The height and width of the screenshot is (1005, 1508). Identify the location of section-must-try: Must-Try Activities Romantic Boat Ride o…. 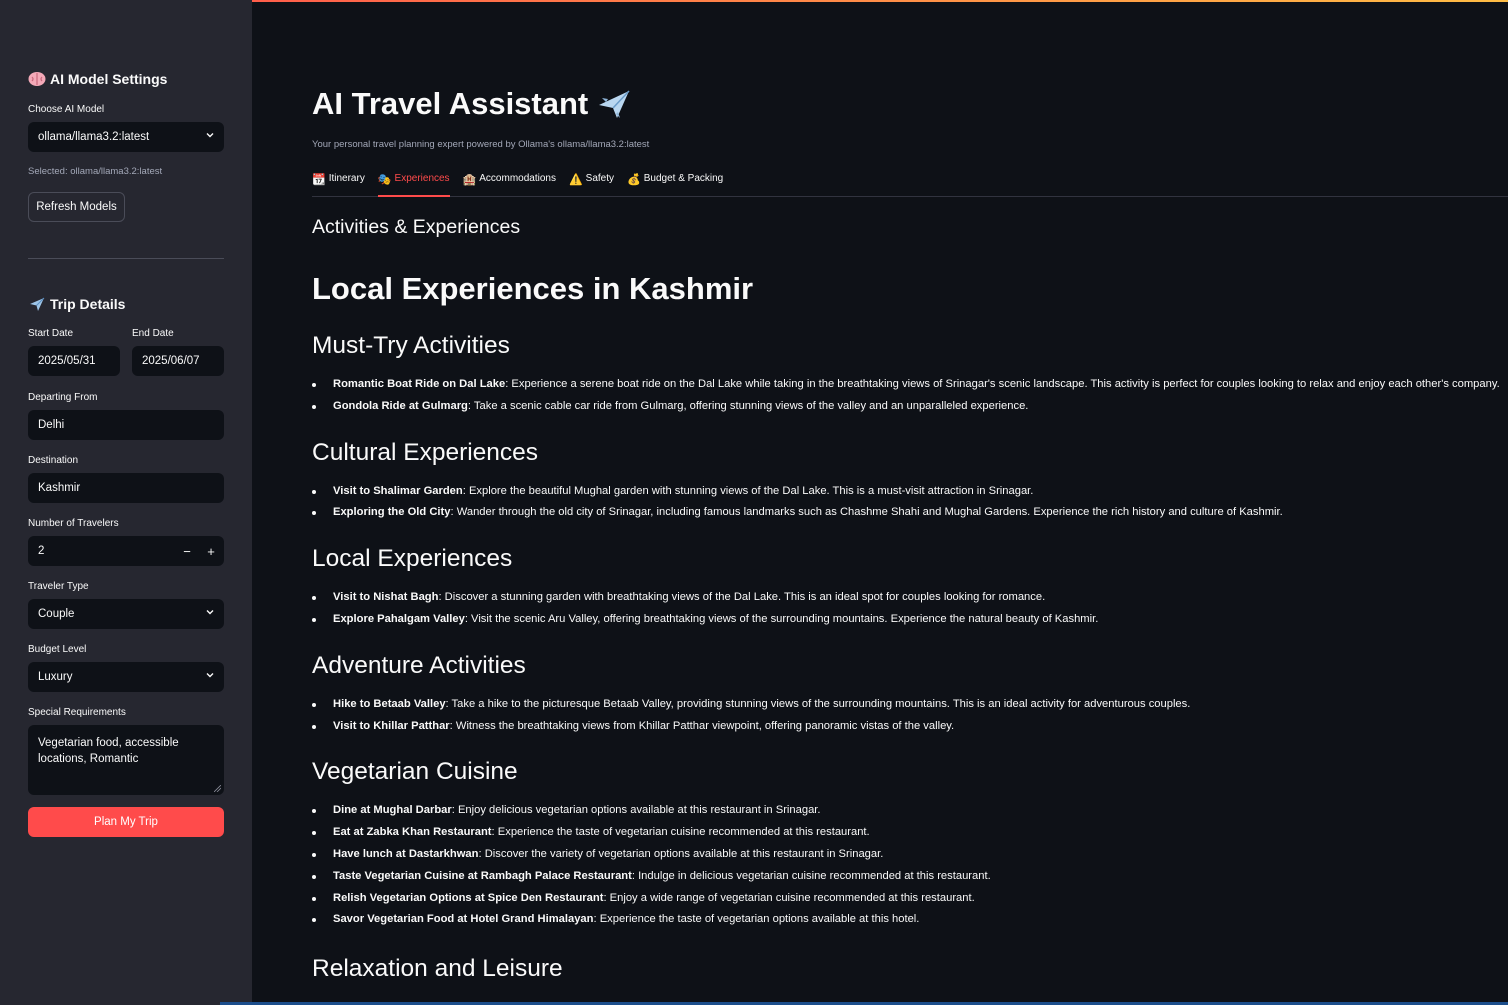
(907, 375).